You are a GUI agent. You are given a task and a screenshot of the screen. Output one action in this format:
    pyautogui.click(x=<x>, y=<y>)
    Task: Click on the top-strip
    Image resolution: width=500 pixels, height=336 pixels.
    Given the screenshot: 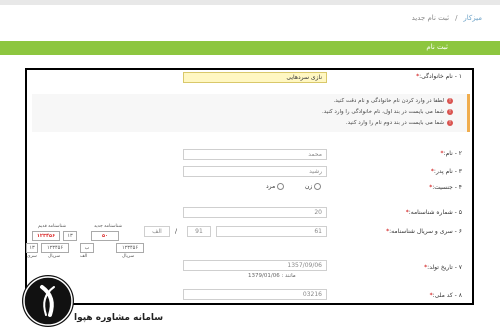 What is the action you would take?
    pyautogui.click(x=250, y=2)
    